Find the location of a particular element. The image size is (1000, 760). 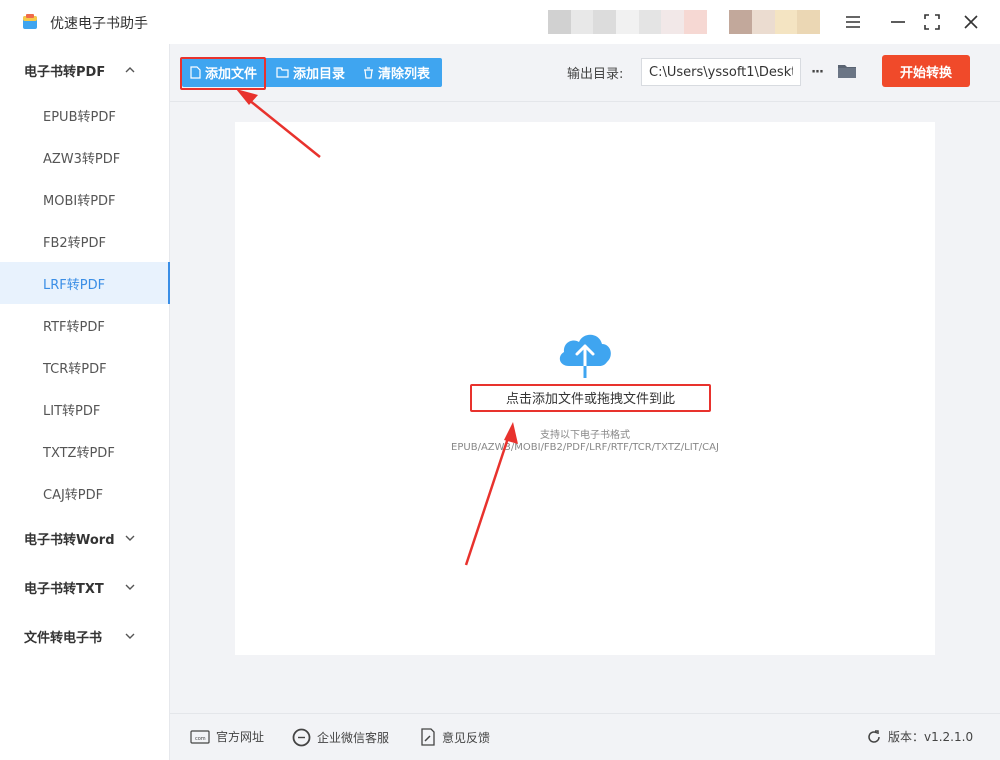

app-title: 优速电子书助手 is located at coordinates (99, 24).